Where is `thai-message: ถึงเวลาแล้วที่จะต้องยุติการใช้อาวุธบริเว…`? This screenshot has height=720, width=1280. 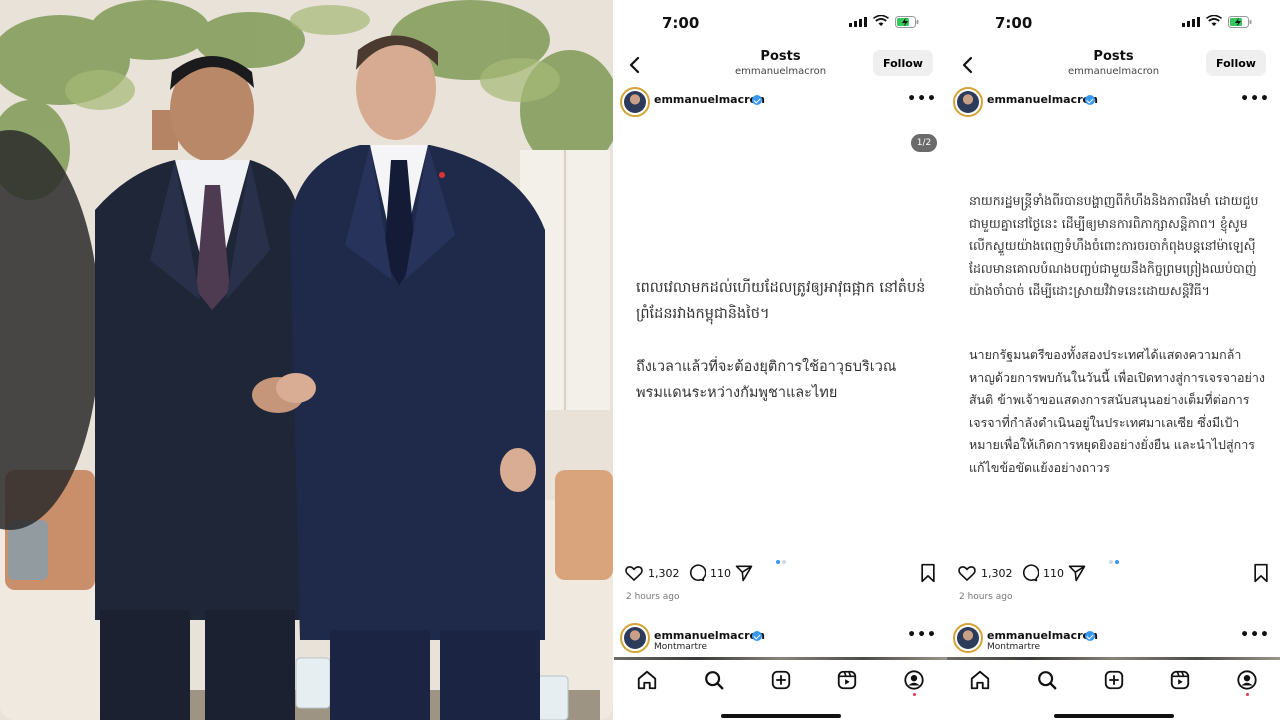 thai-message: ถึงเวลาแล้วที่จะต้องยุติการใช้อาวุธบริเว… is located at coordinates (766, 380).